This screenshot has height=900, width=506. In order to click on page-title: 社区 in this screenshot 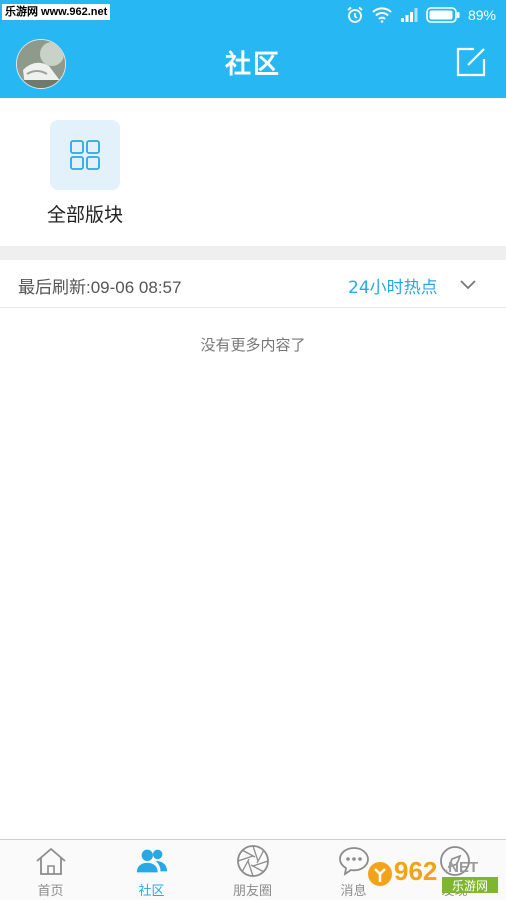, I will do `click(252, 65)`.